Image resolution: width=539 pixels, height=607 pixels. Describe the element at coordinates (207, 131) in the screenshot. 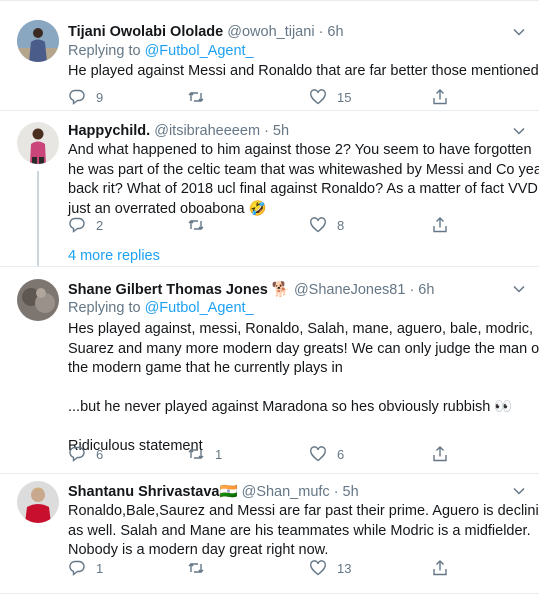

I see `author-handle: @itsibraheeeem` at that location.